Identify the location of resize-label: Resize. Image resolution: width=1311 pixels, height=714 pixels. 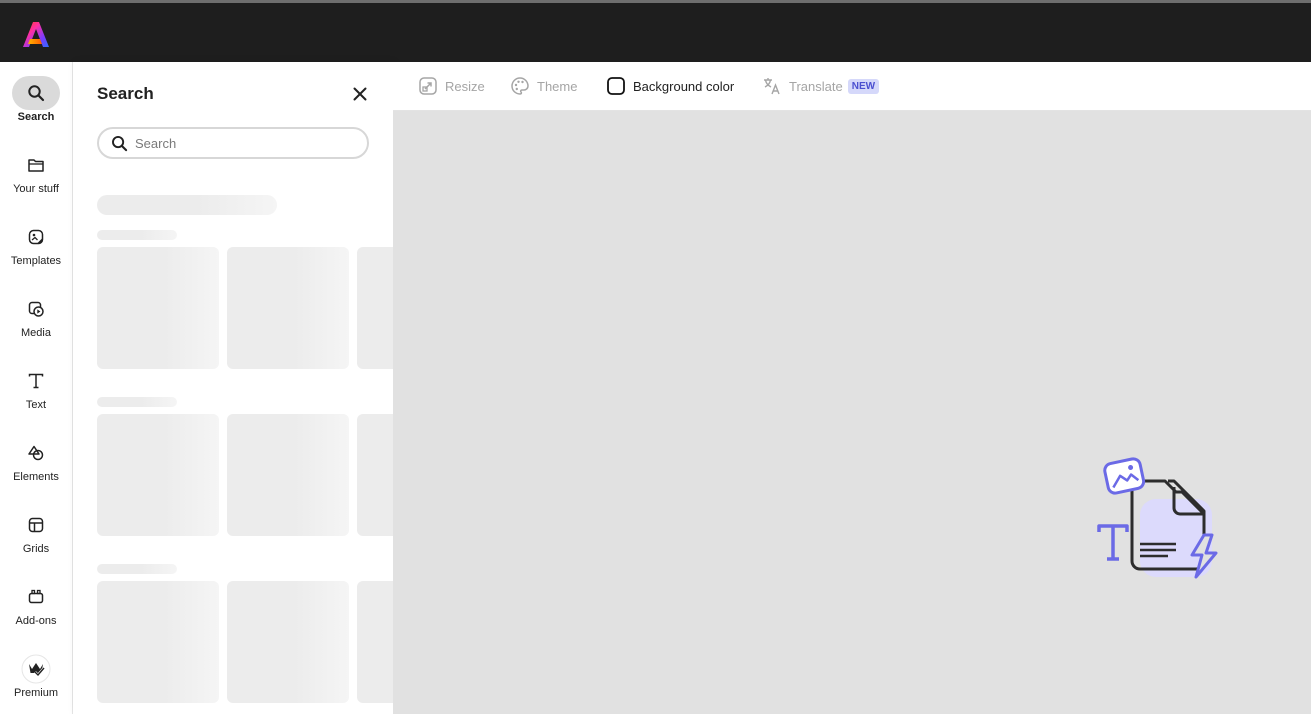
(465, 86).